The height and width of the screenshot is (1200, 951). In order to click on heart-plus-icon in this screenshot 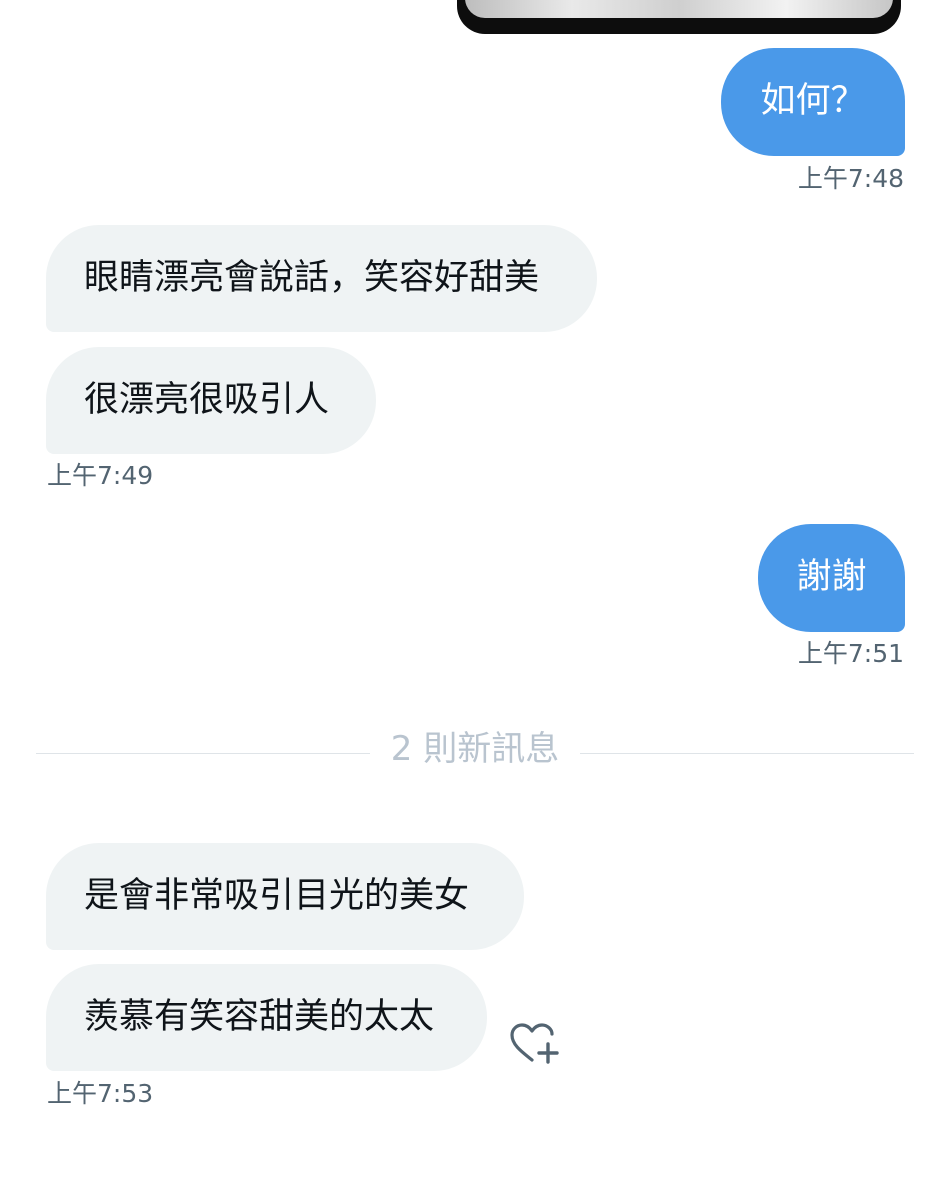, I will do `click(534, 1044)`.